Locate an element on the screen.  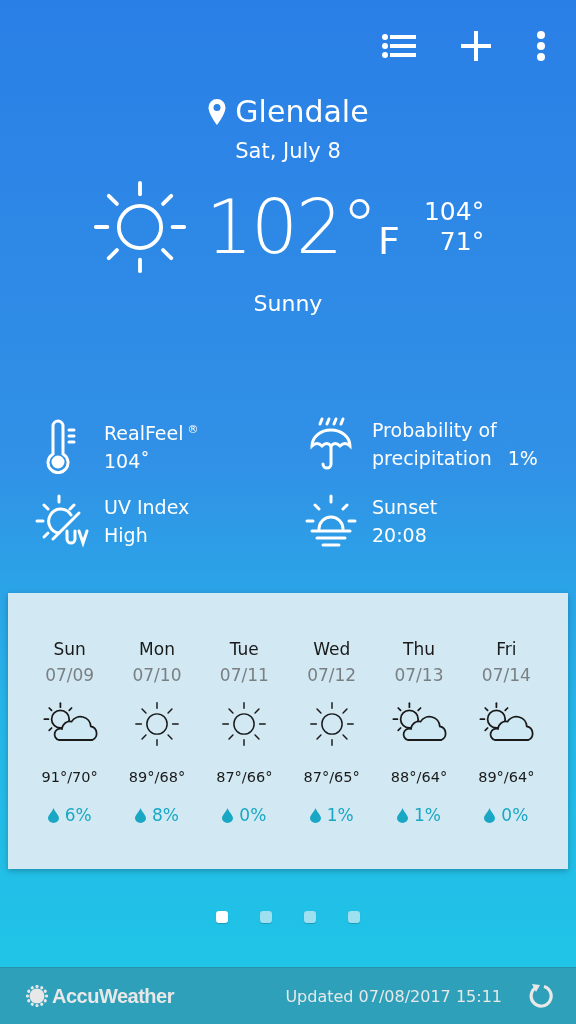
detail-label: Sunset is located at coordinates (405, 508).